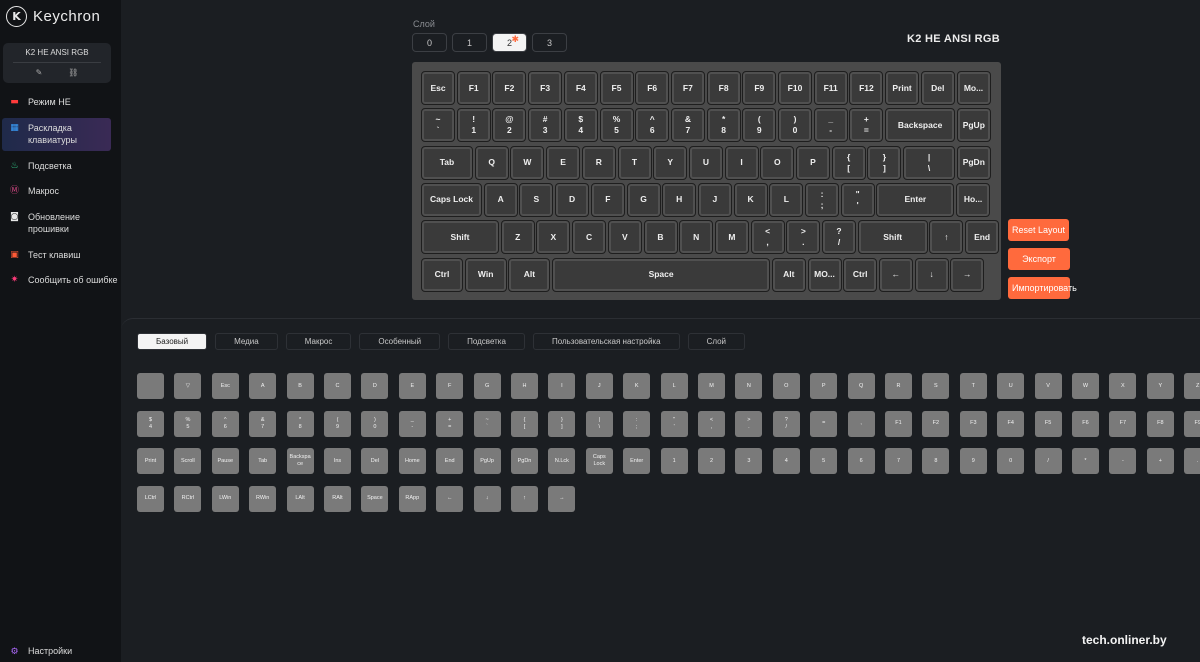 The width and height of the screenshot is (1200, 662). Describe the element at coordinates (487, 423) in the screenshot. I see `keycode-blank: ~ `` at that location.